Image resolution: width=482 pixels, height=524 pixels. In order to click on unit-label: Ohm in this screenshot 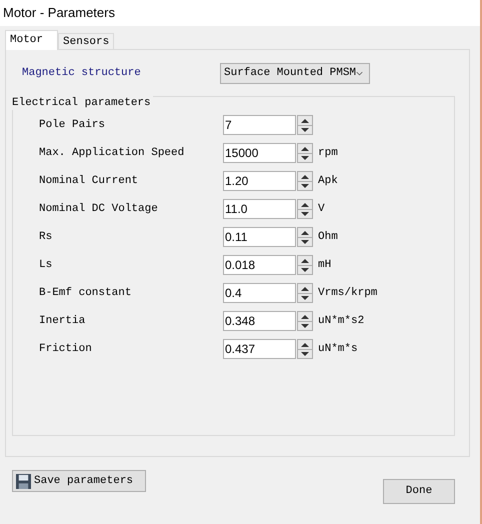, I will do `click(328, 237)`.